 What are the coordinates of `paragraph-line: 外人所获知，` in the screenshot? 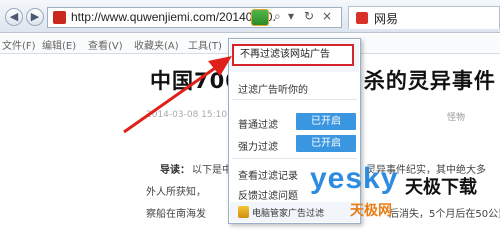 It's located at (176, 192).